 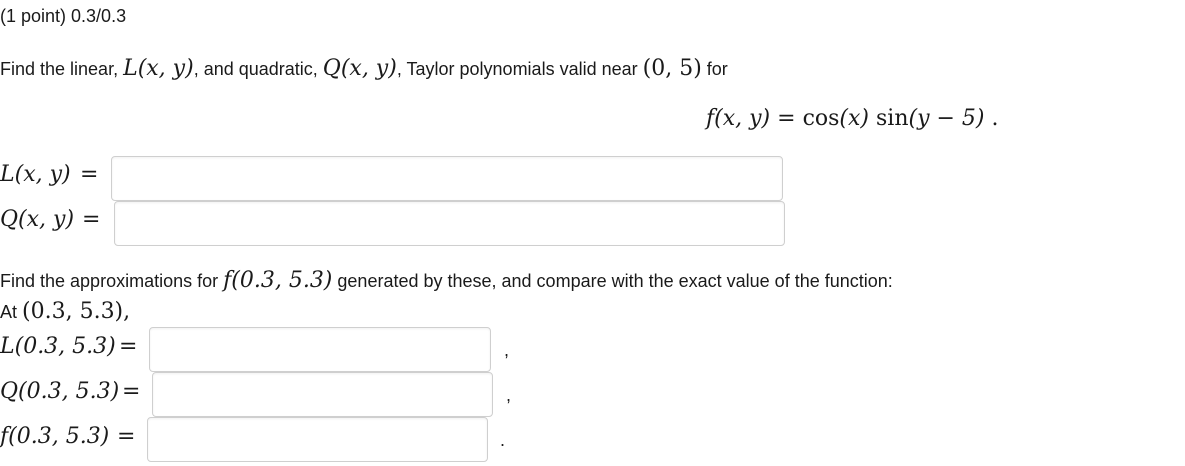 I want to click on f-eval-period: ., so click(x=503, y=440).